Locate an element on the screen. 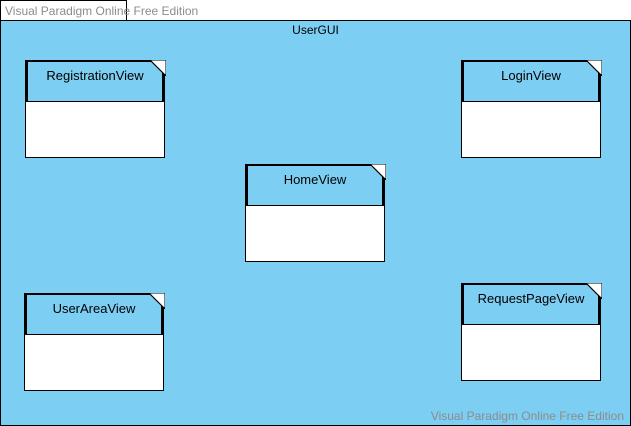 The height and width of the screenshot is (426, 631). component-loginview: LoginView is located at coordinates (531, 109).